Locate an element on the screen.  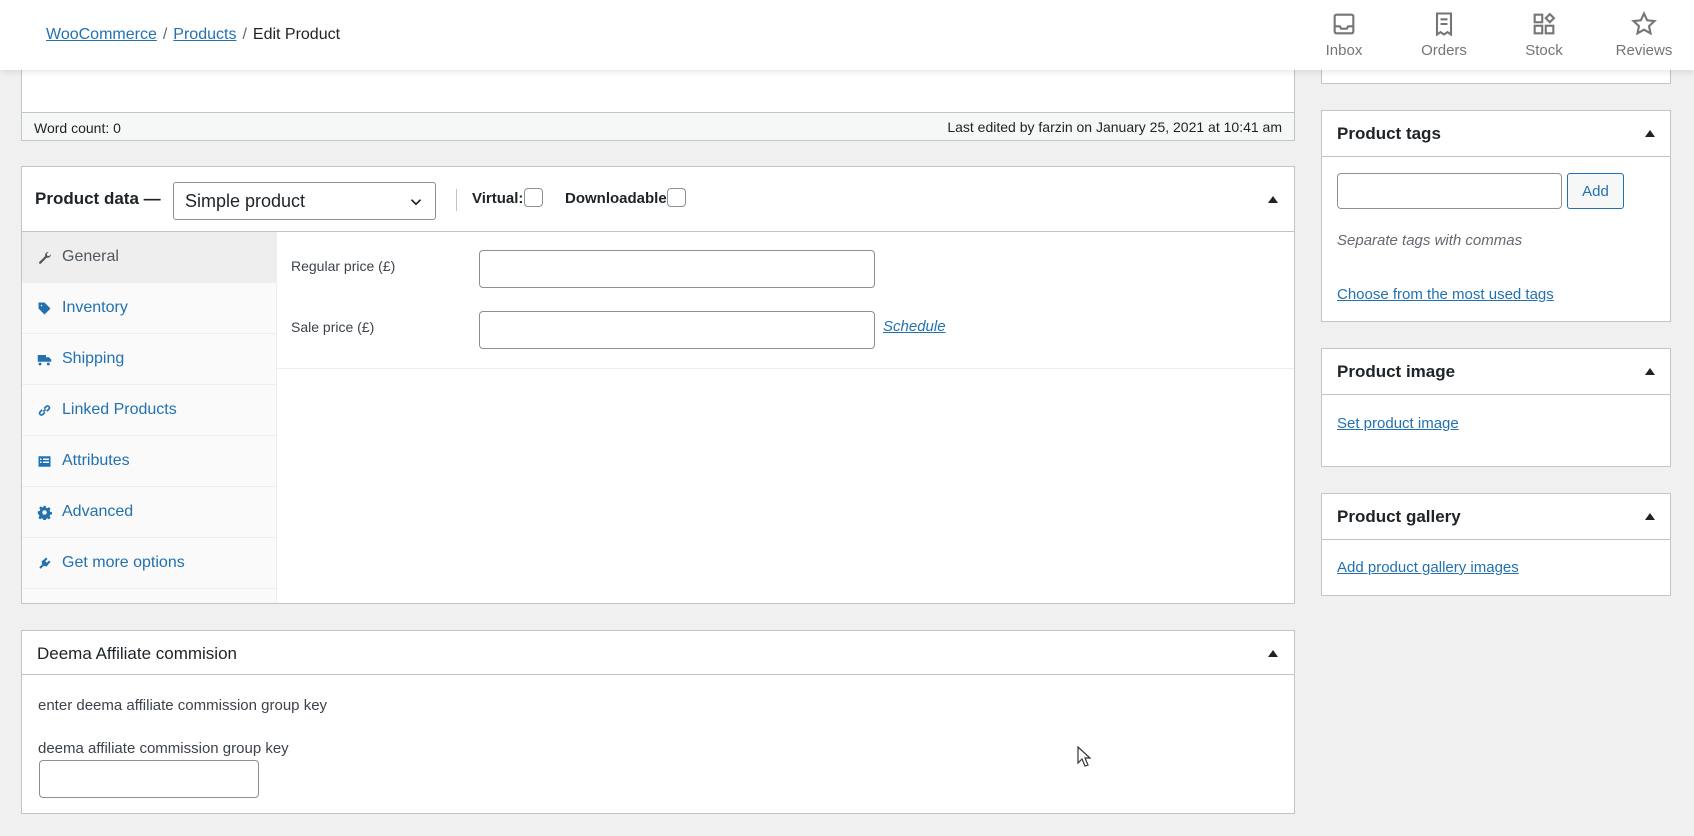
breadcrumb: WooCommerce / Products / Edit Product is located at coordinates (193, 35).